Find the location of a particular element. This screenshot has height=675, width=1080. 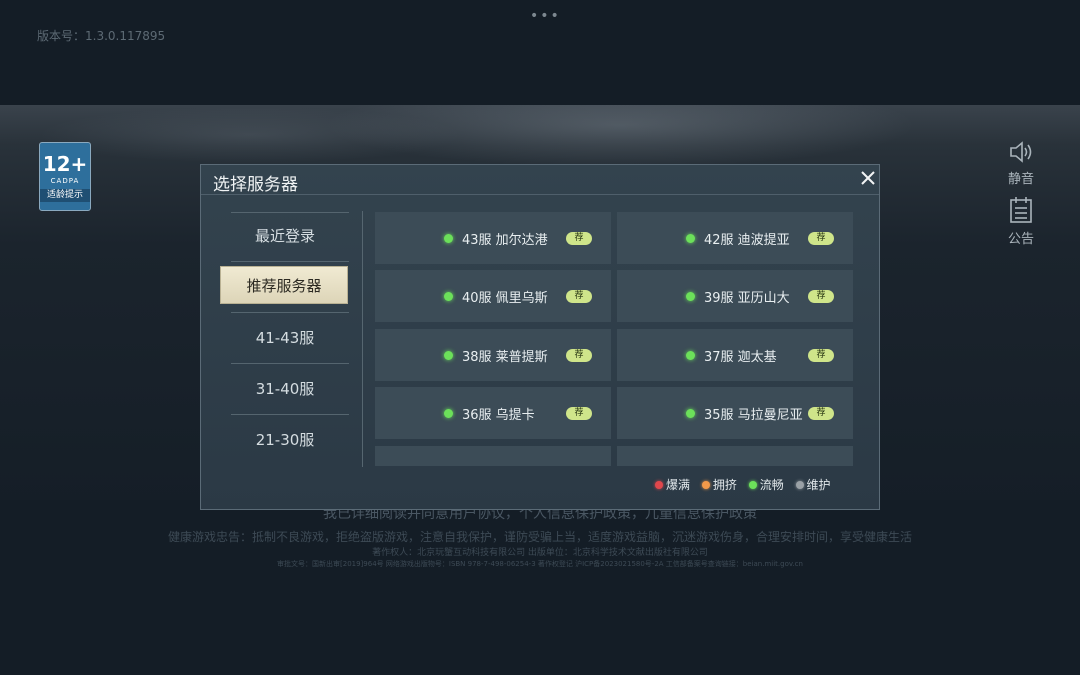

tab-label: 最近登录 is located at coordinates (284, 236).